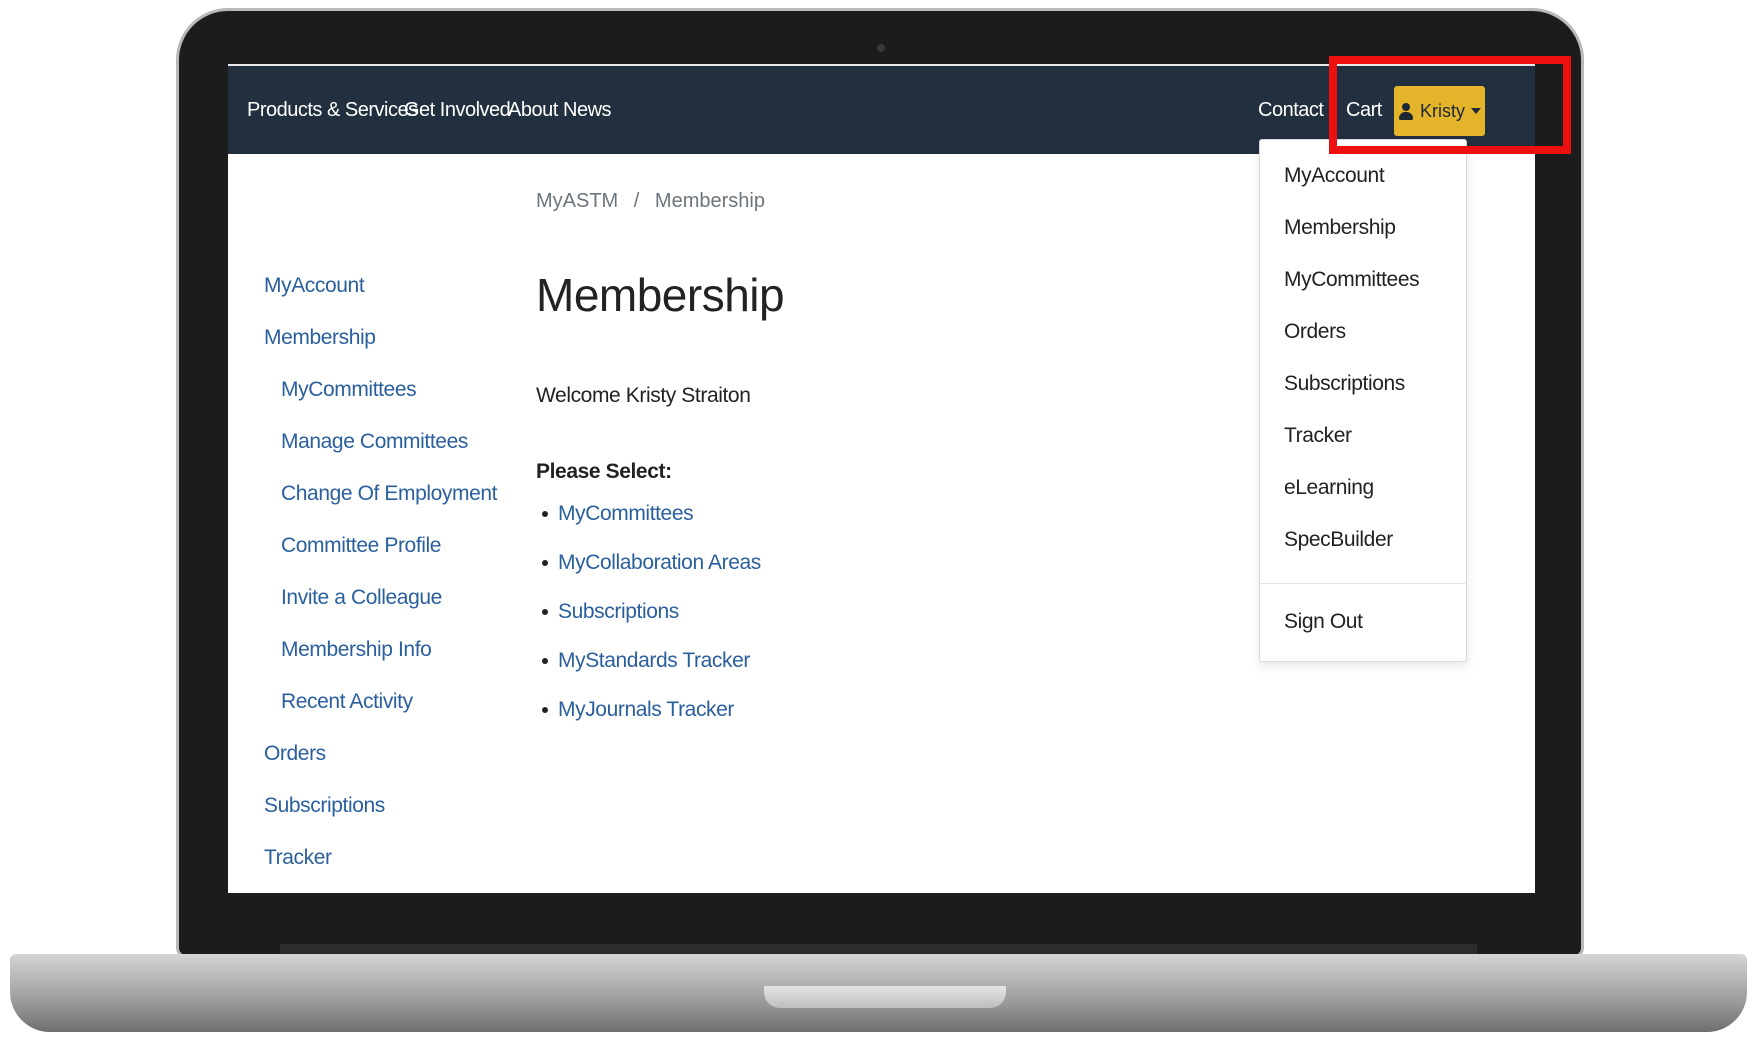  What do you see at coordinates (1323, 622) in the screenshot?
I see `dropdown-item-sign-out: Sign Out` at bounding box center [1323, 622].